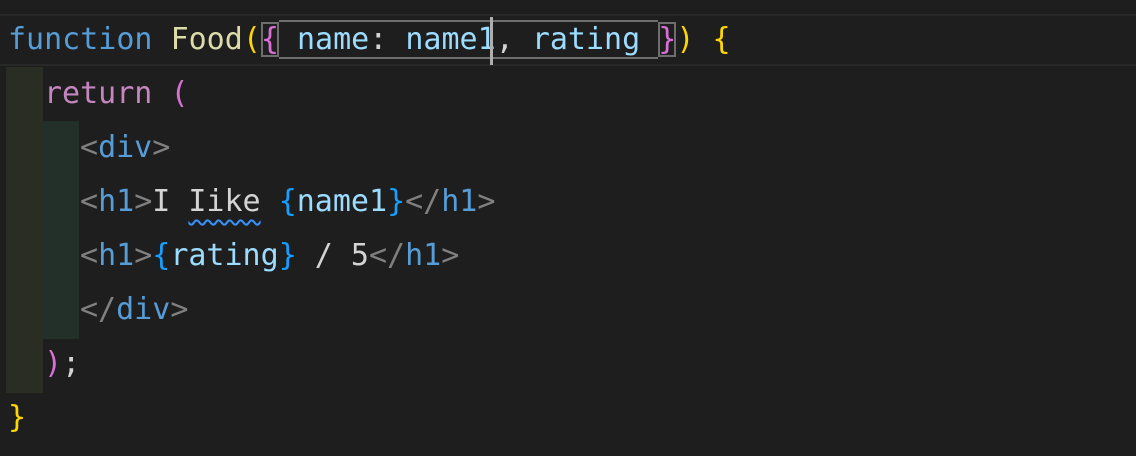 Image resolution: width=1136 pixels, height=456 pixels. What do you see at coordinates (206, 39) in the screenshot?
I see `function-name: Food` at bounding box center [206, 39].